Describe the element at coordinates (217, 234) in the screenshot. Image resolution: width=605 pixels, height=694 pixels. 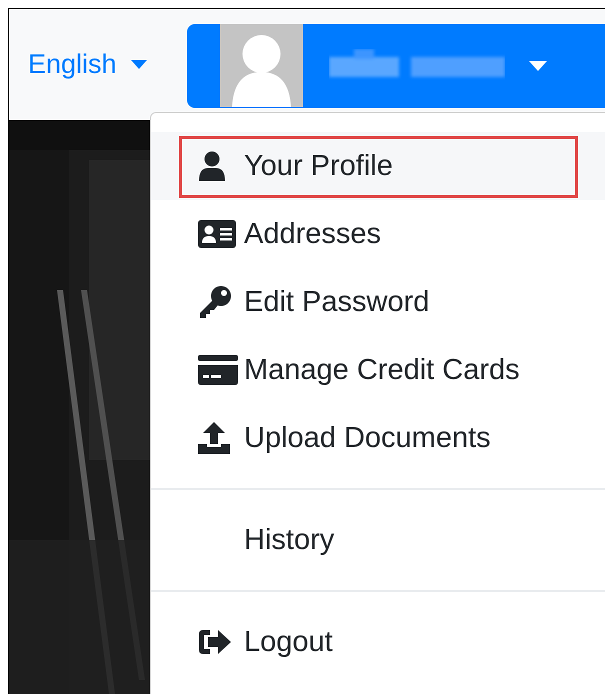
I see `id-card-icon` at that location.